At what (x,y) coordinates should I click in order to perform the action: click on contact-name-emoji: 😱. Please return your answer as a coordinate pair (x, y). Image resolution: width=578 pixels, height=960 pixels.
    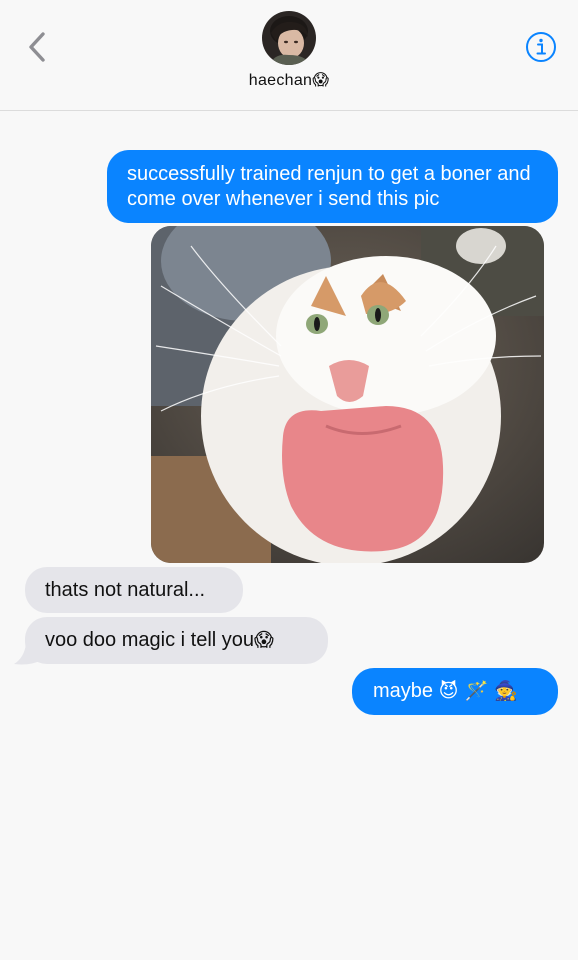
    Looking at the image, I should click on (321, 80).